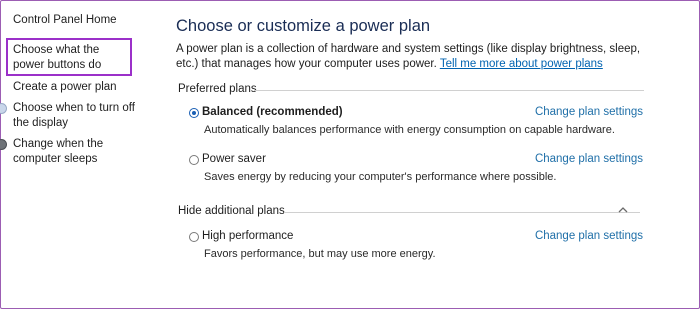 The width and height of the screenshot is (700, 309). Describe the element at coordinates (70, 58) in the screenshot. I see `sidebar-item-power-buttons: Choose what the power buttons do` at that location.